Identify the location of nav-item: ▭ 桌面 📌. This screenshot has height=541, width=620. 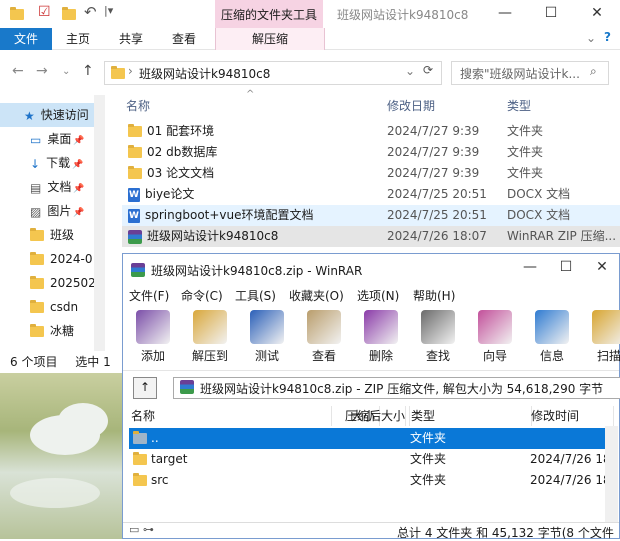
(52, 139).